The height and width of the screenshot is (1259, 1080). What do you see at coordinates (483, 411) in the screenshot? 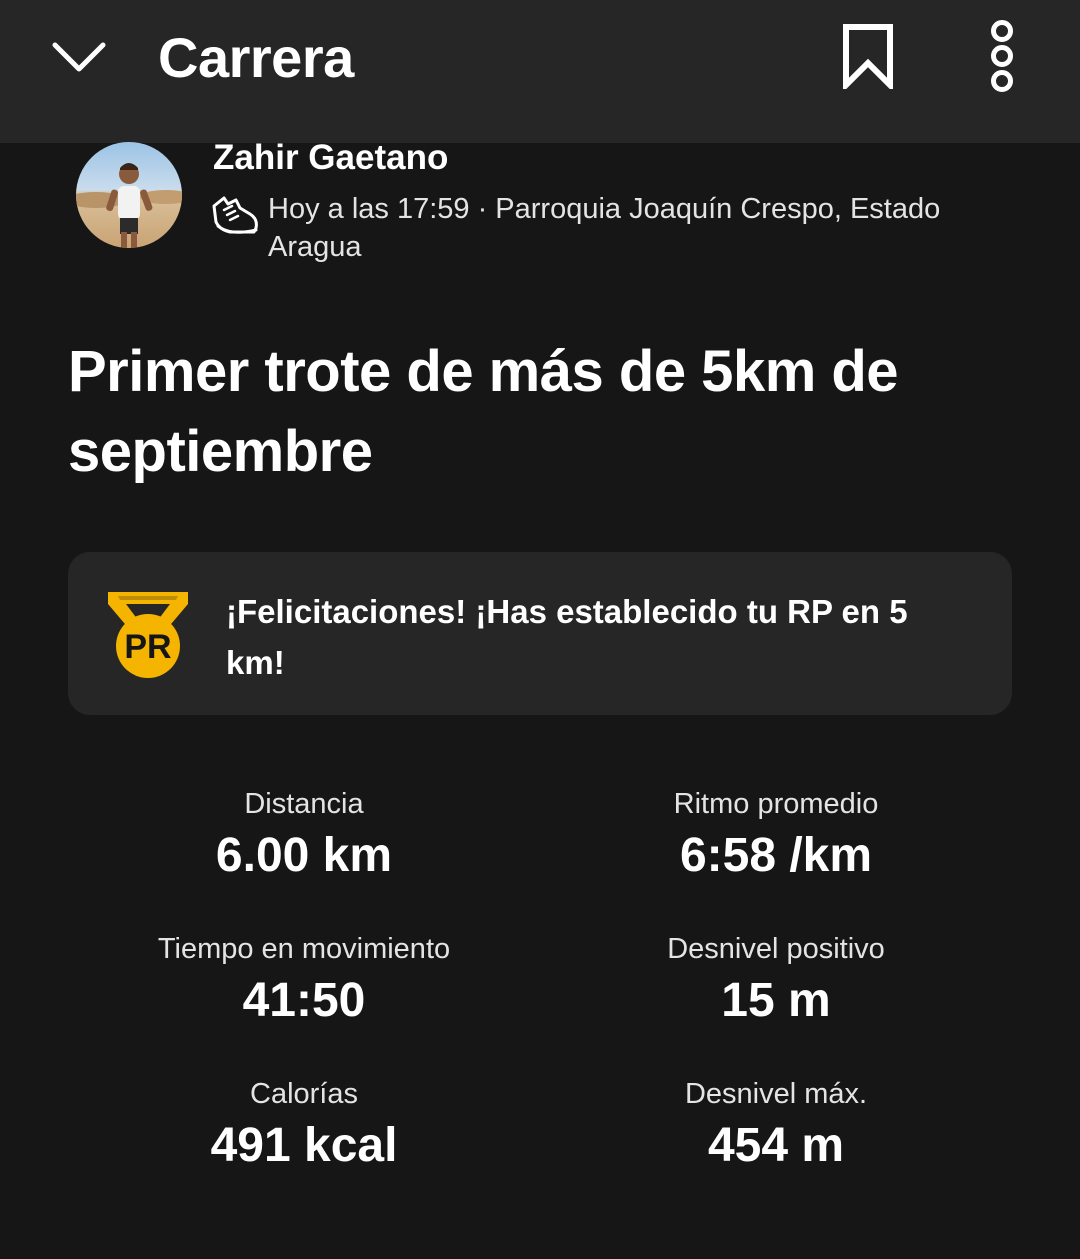
I see `activity-title: Primer trote de más de 5km de septiembre` at bounding box center [483, 411].